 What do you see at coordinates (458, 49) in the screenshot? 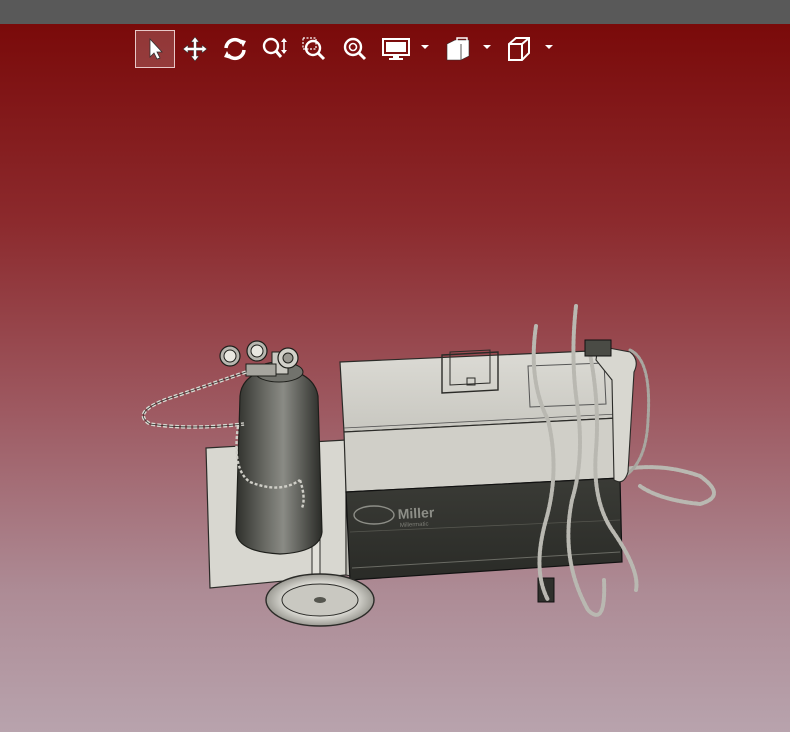
I see `section-view-icon` at bounding box center [458, 49].